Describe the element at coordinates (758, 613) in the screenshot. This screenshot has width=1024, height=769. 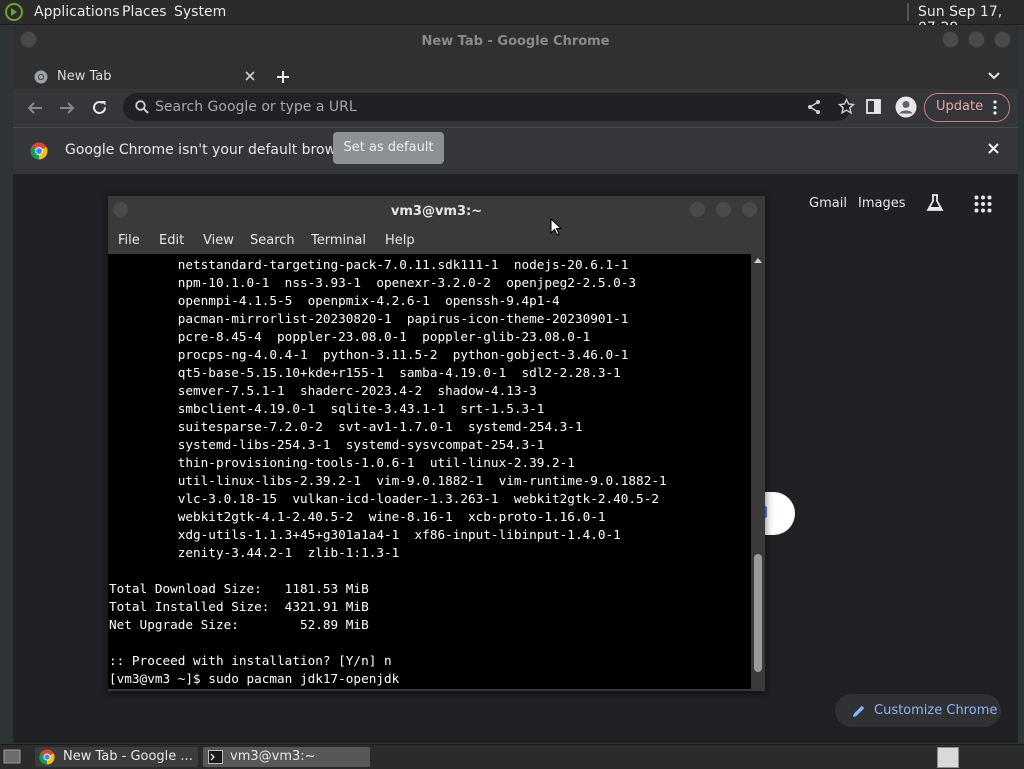
I see `terminal-scrollbar-thumb` at that location.